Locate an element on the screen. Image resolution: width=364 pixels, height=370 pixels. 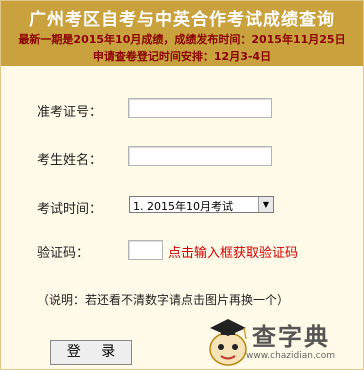
captcha-hint: 点击输入框获取验证码 is located at coordinates (233, 253).